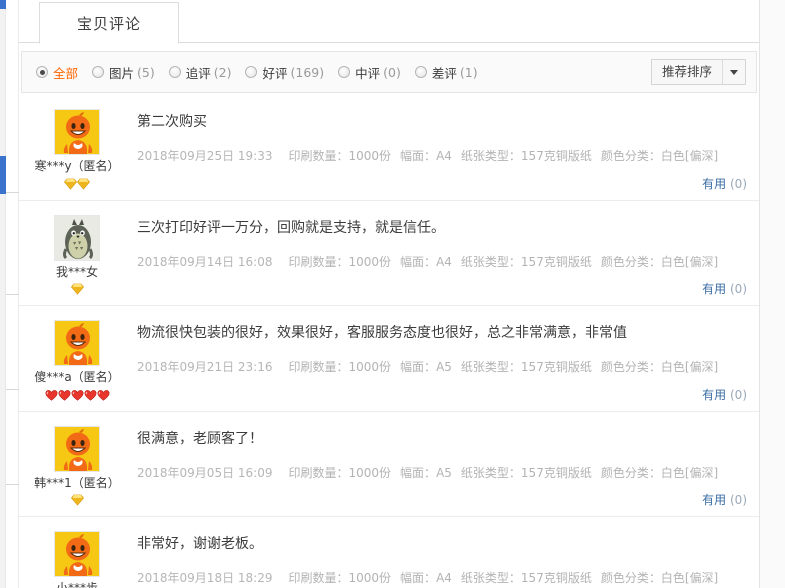 Image resolution: width=785 pixels, height=588 pixels. Describe the element at coordinates (307, 72) in the screenshot. I see `filter-count: (169)` at that location.